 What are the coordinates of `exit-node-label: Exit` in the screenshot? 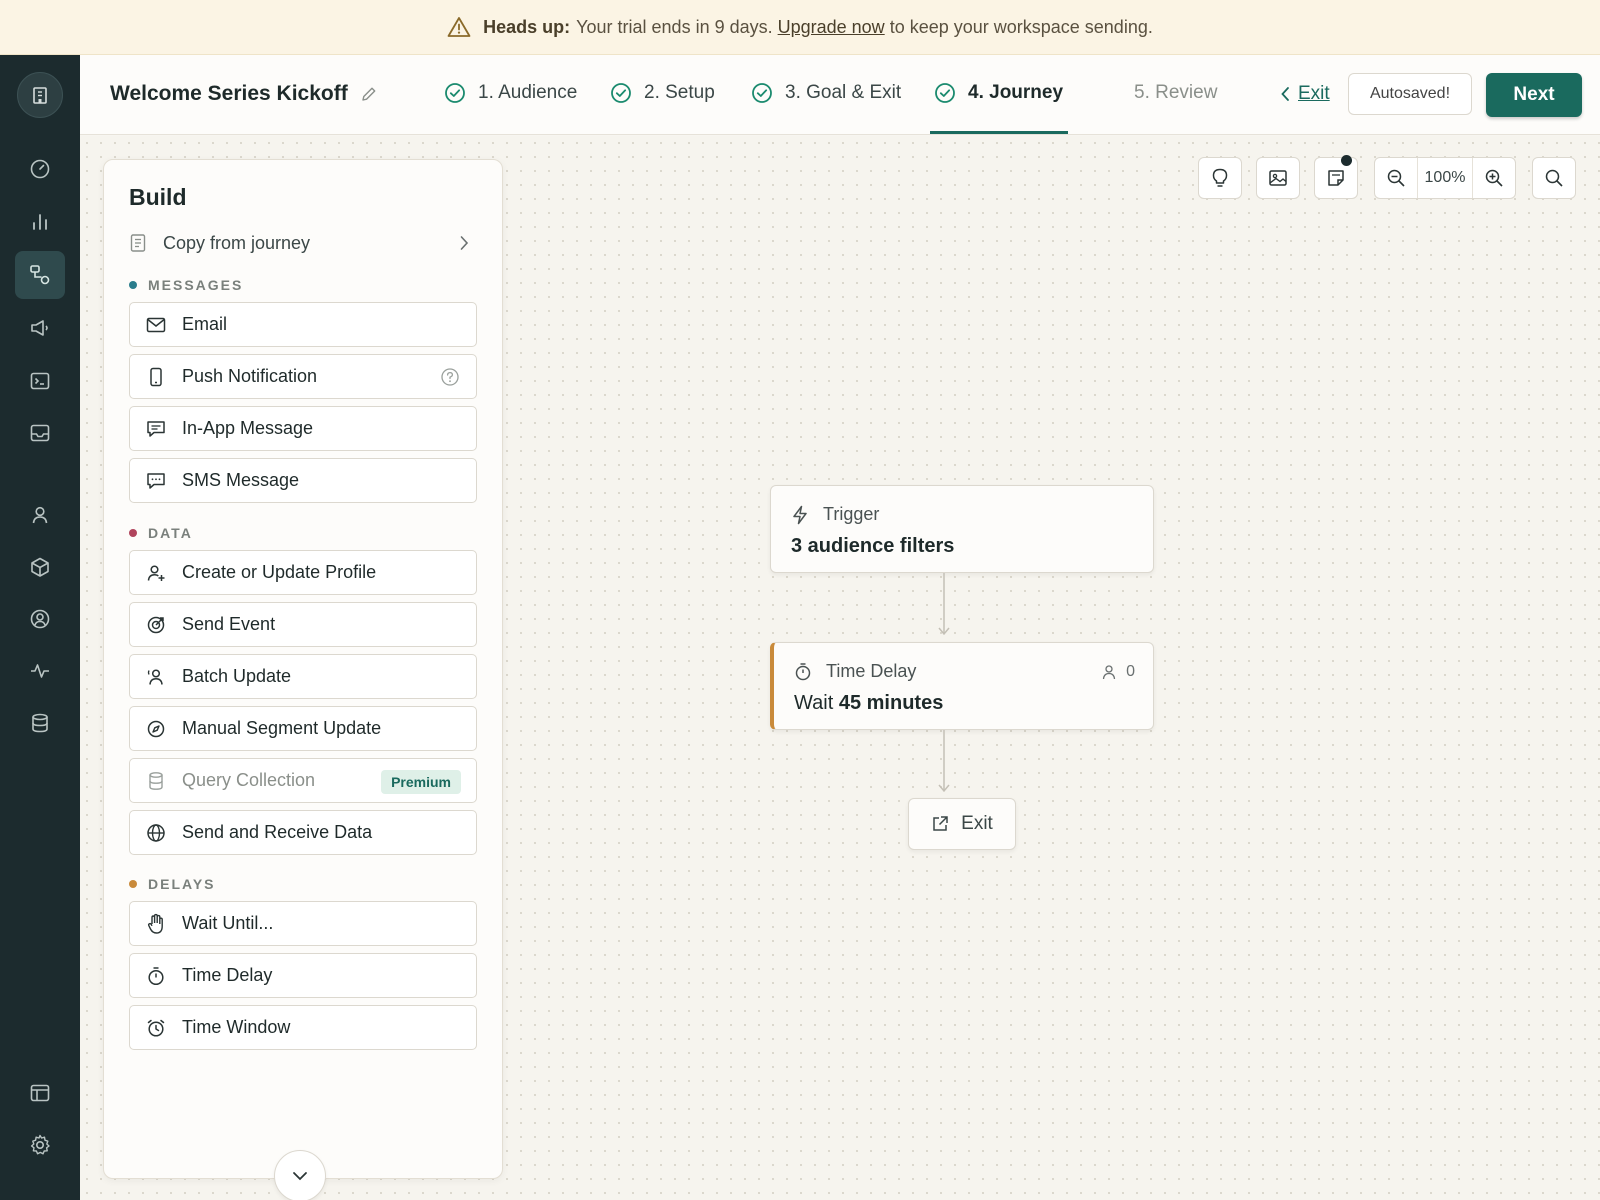 It's located at (977, 823).